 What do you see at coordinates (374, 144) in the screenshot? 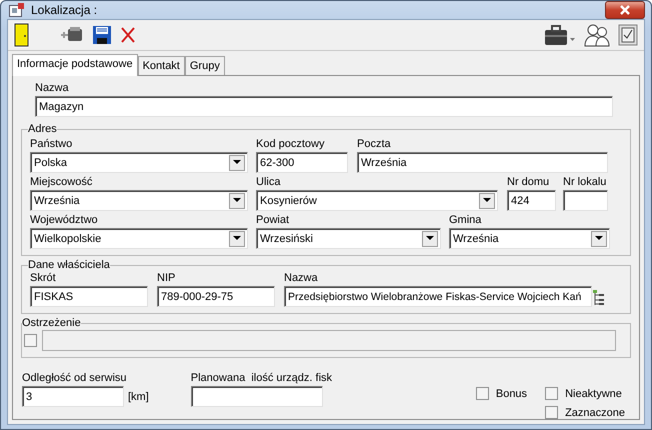
I see `field-label: Poczta` at bounding box center [374, 144].